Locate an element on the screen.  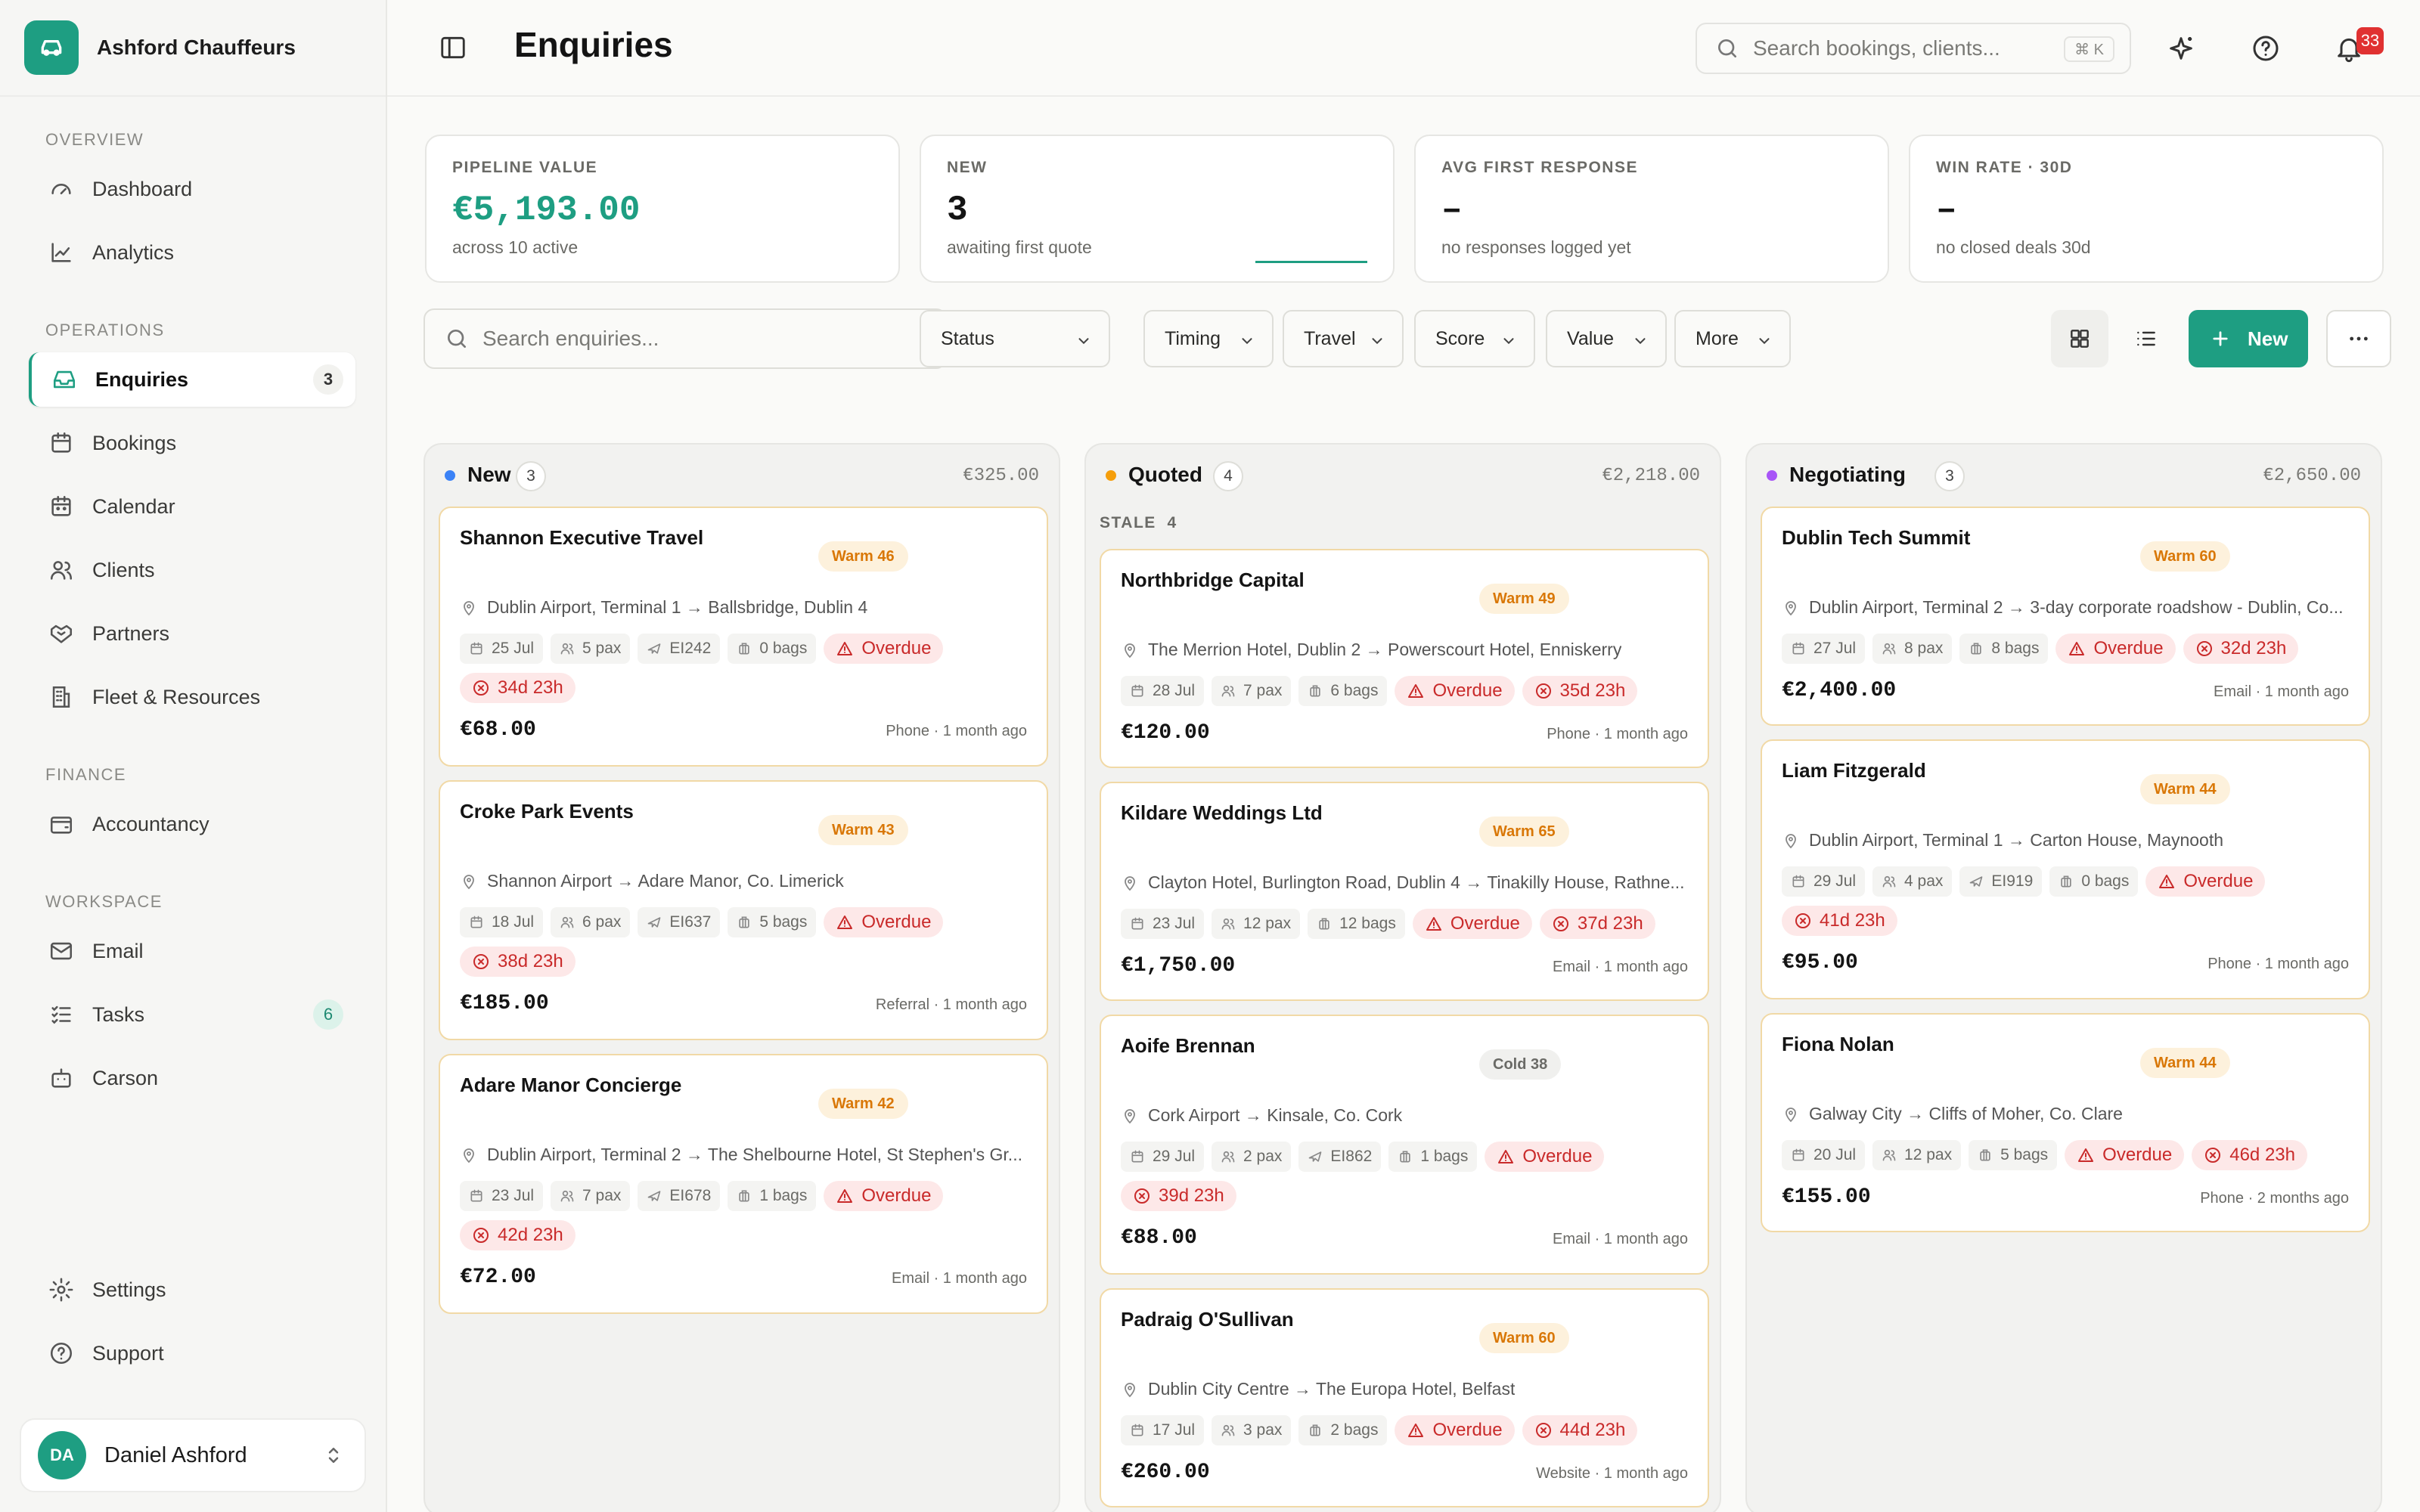
checklist-icon is located at coordinates (61, 1015).